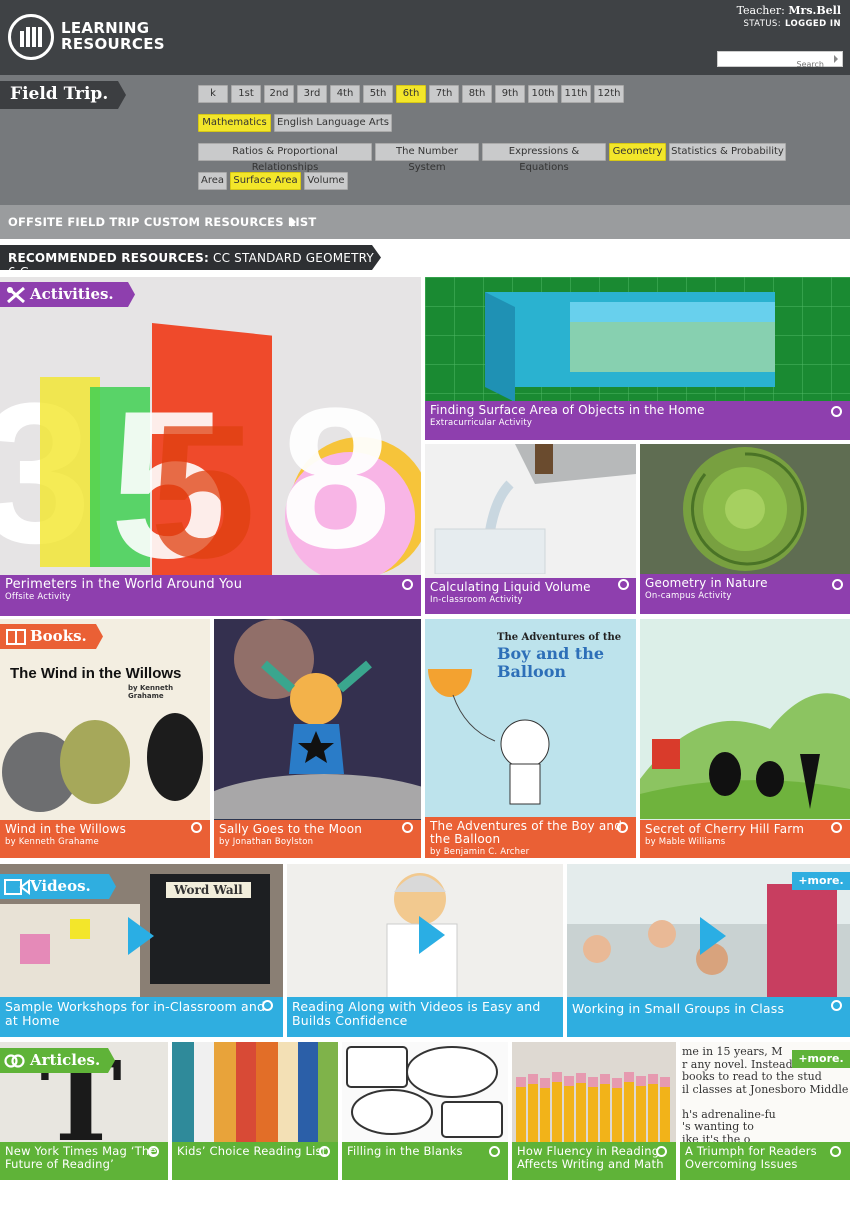 The width and height of the screenshot is (850, 1208). What do you see at coordinates (378, 94) in the screenshot?
I see `grade-chip-5th: 5th` at bounding box center [378, 94].